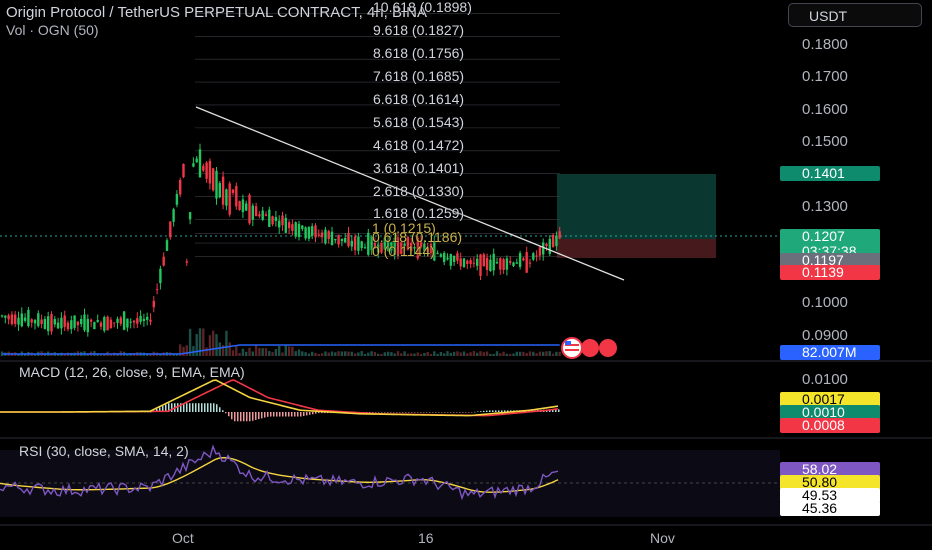 The height and width of the screenshot is (550, 932). What do you see at coordinates (419, 30) in the screenshot?
I see `fib-level-label: 9.618 (0.1827)` at bounding box center [419, 30].